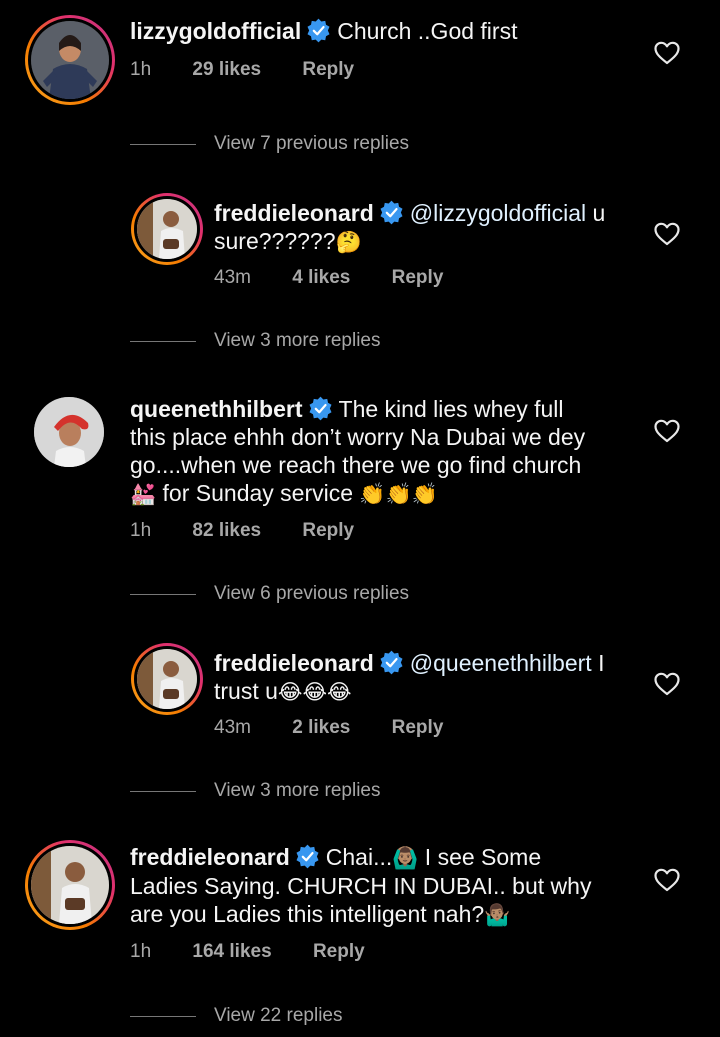  What do you see at coordinates (216, 409) in the screenshot?
I see `comment-username: queenethhilbert` at bounding box center [216, 409].